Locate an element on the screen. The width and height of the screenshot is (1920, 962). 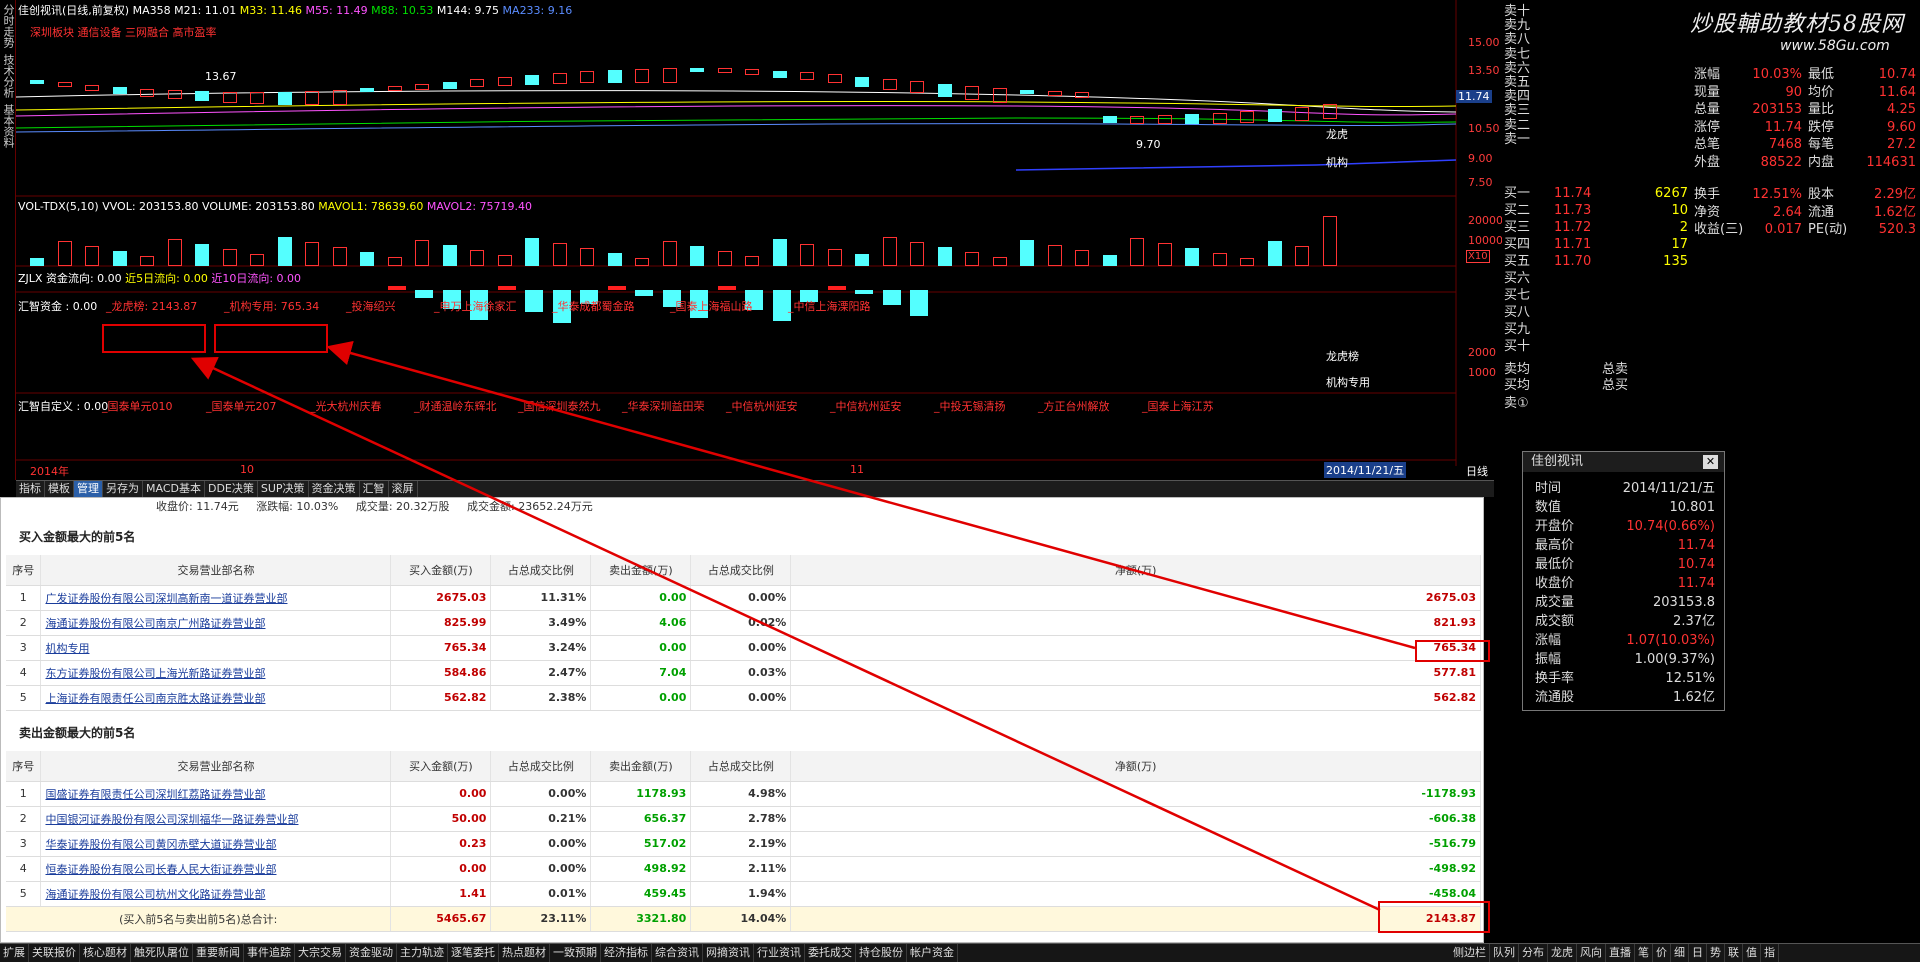
float-row: 时间 2014/11/21/五 is located at coordinates (1625, 488).